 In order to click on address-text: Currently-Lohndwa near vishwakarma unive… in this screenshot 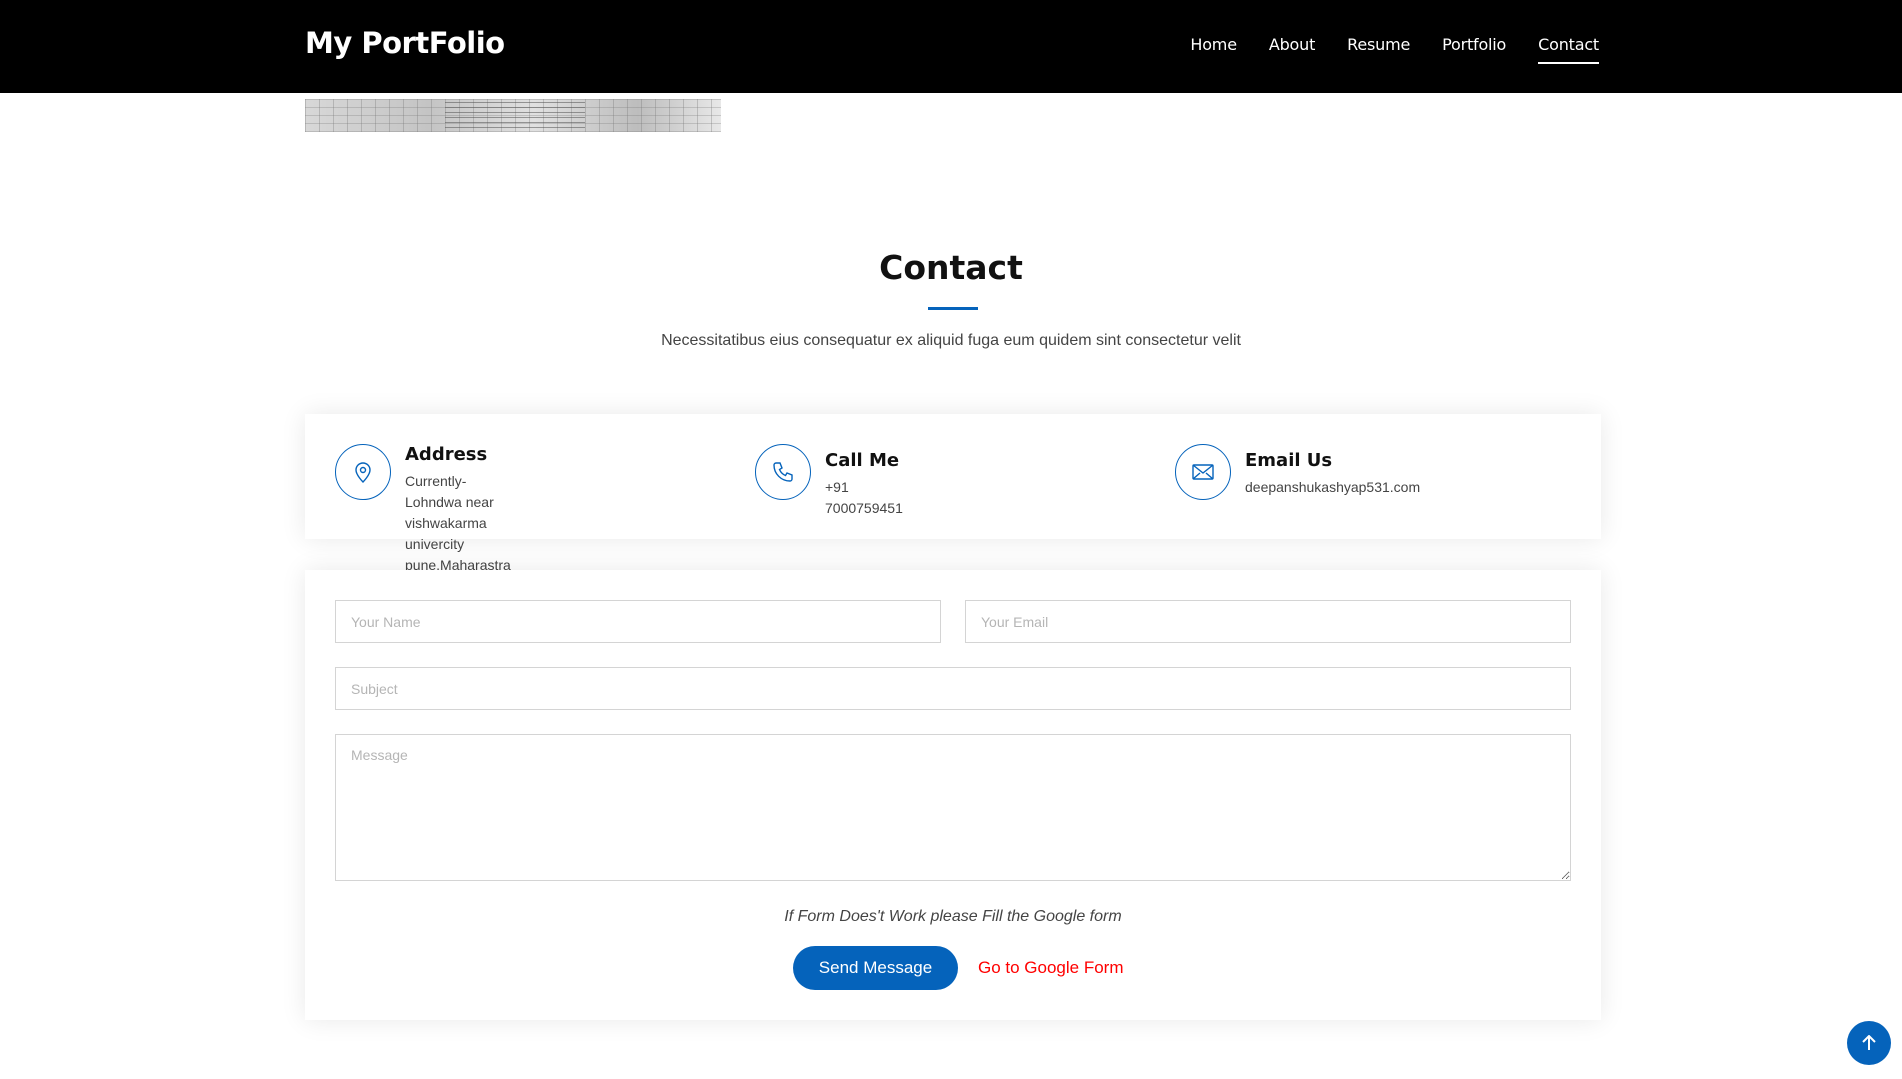, I will do `click(458, 523)`.